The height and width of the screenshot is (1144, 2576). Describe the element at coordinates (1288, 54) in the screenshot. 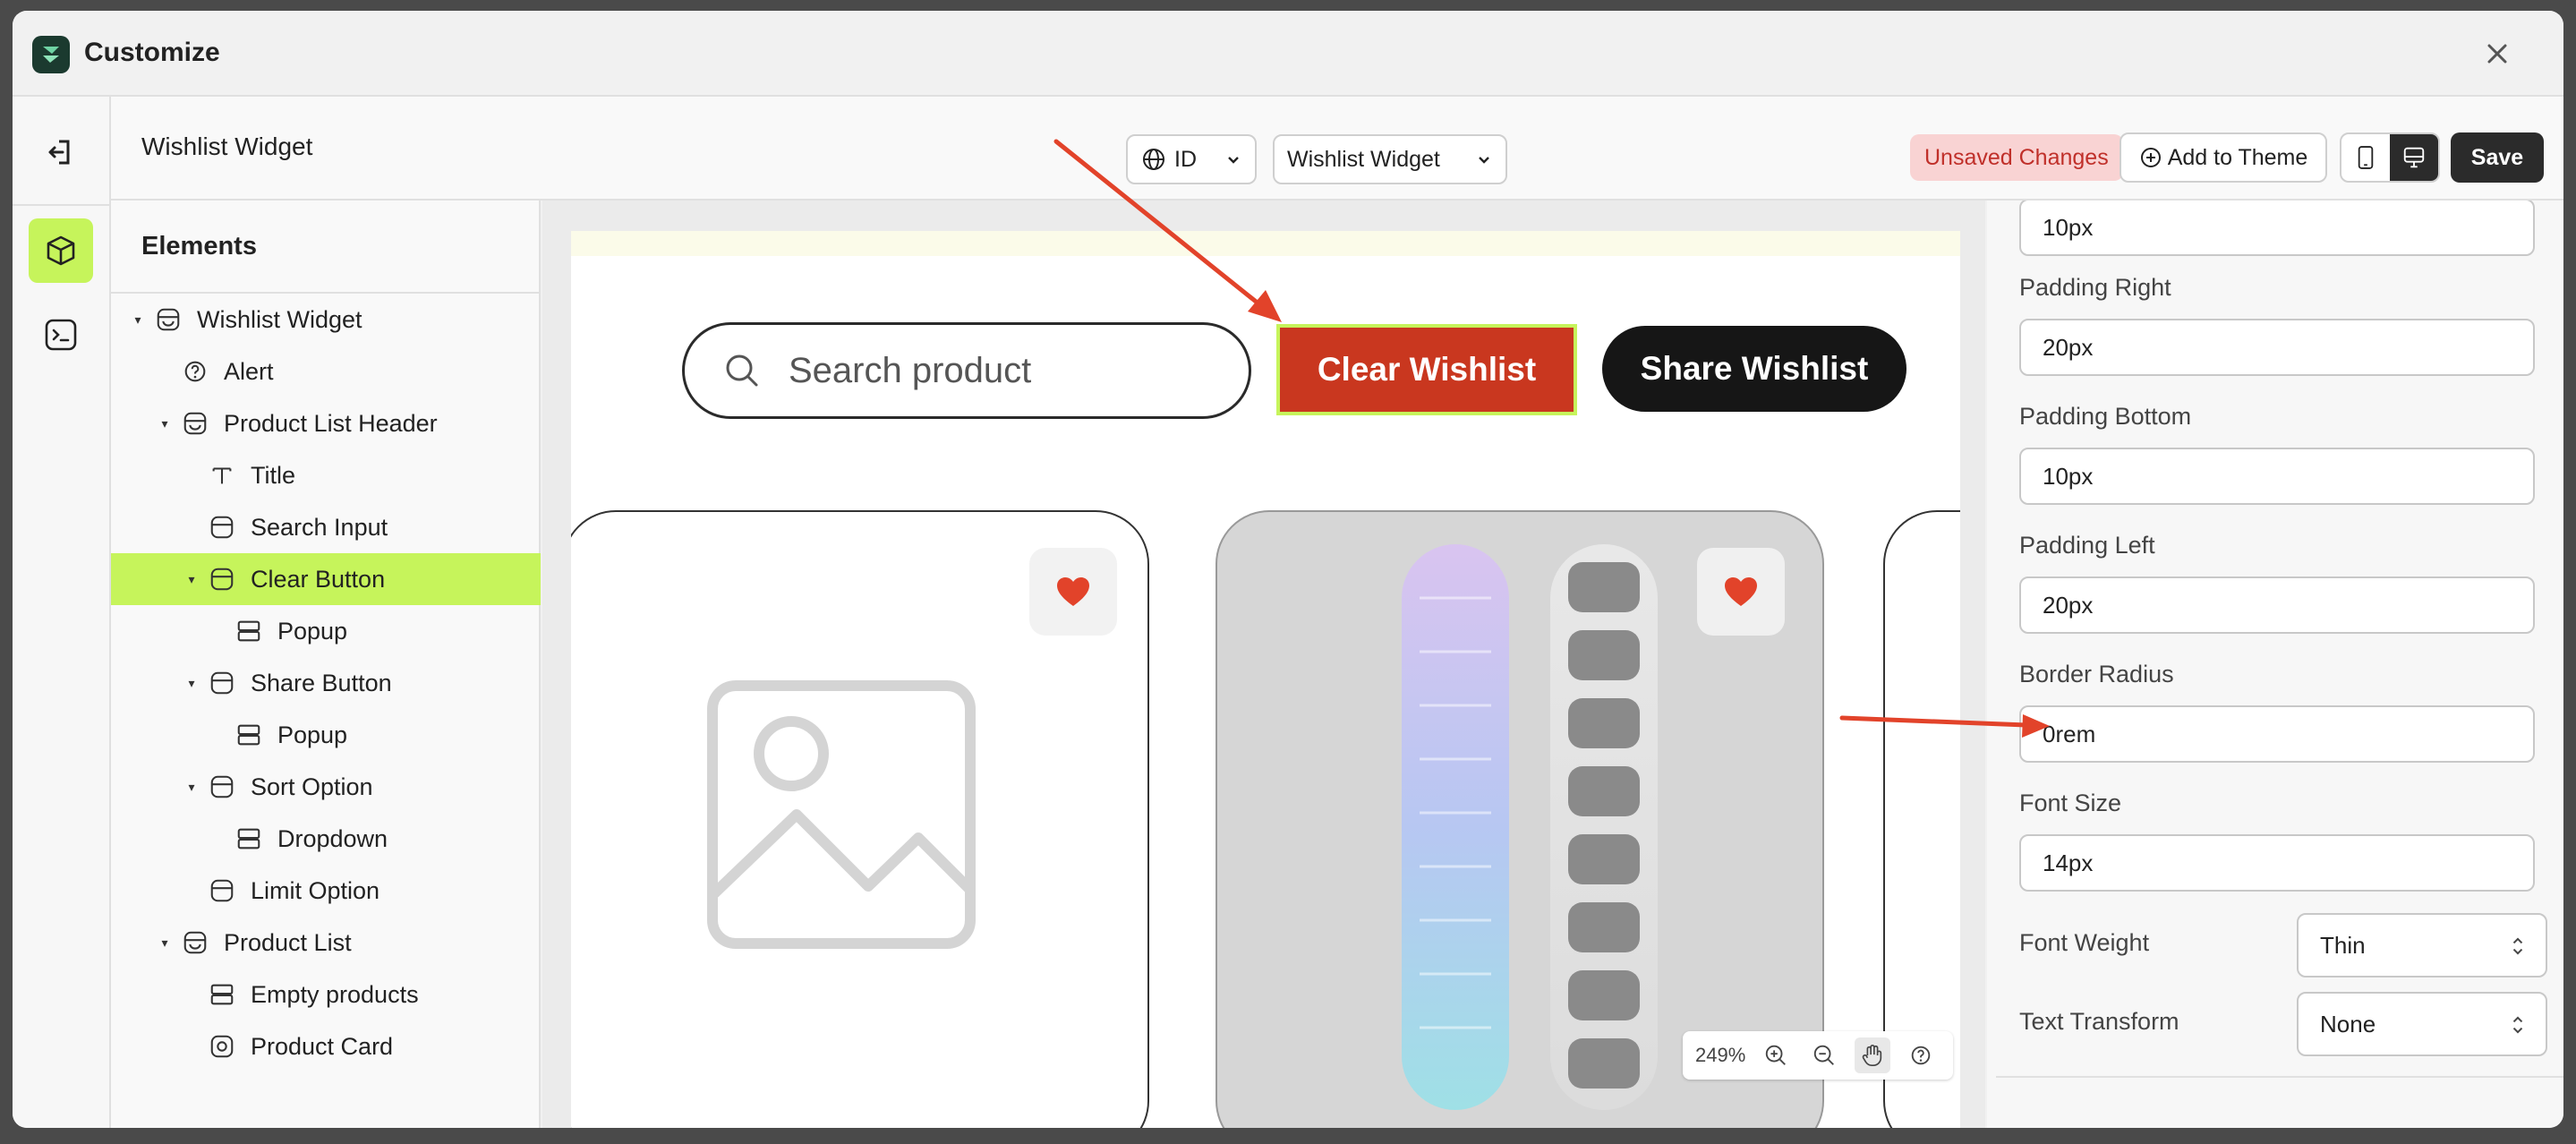

I see `title-bar: Customize` at that location.